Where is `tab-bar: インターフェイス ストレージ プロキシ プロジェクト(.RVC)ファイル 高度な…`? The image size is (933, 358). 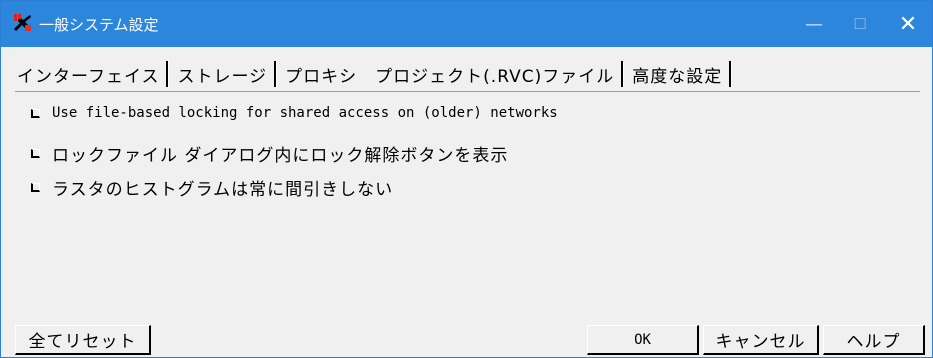 tab-bar: インターフェイス ストレージ プロキシ プロジェクト(.RVC)ファイル 高度な… is located at coordinates (376, 74).